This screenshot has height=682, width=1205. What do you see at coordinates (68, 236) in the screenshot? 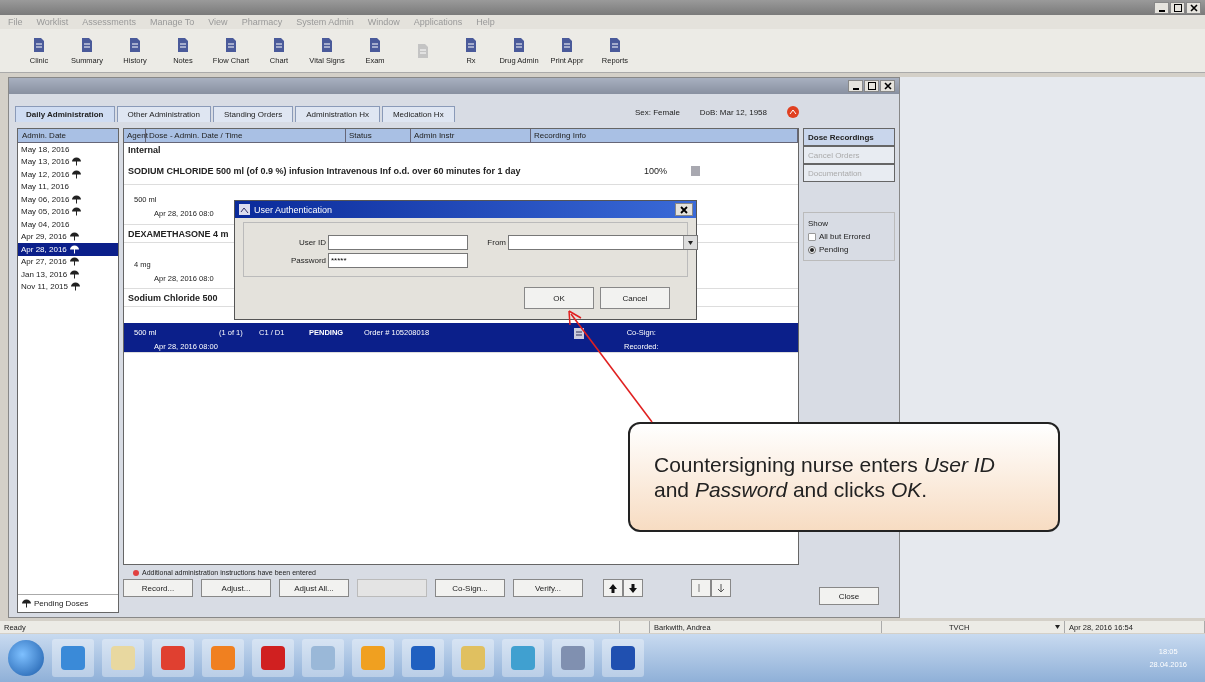
I see `date-item: Apr 29, 2016` at bounding box center [68, 236].